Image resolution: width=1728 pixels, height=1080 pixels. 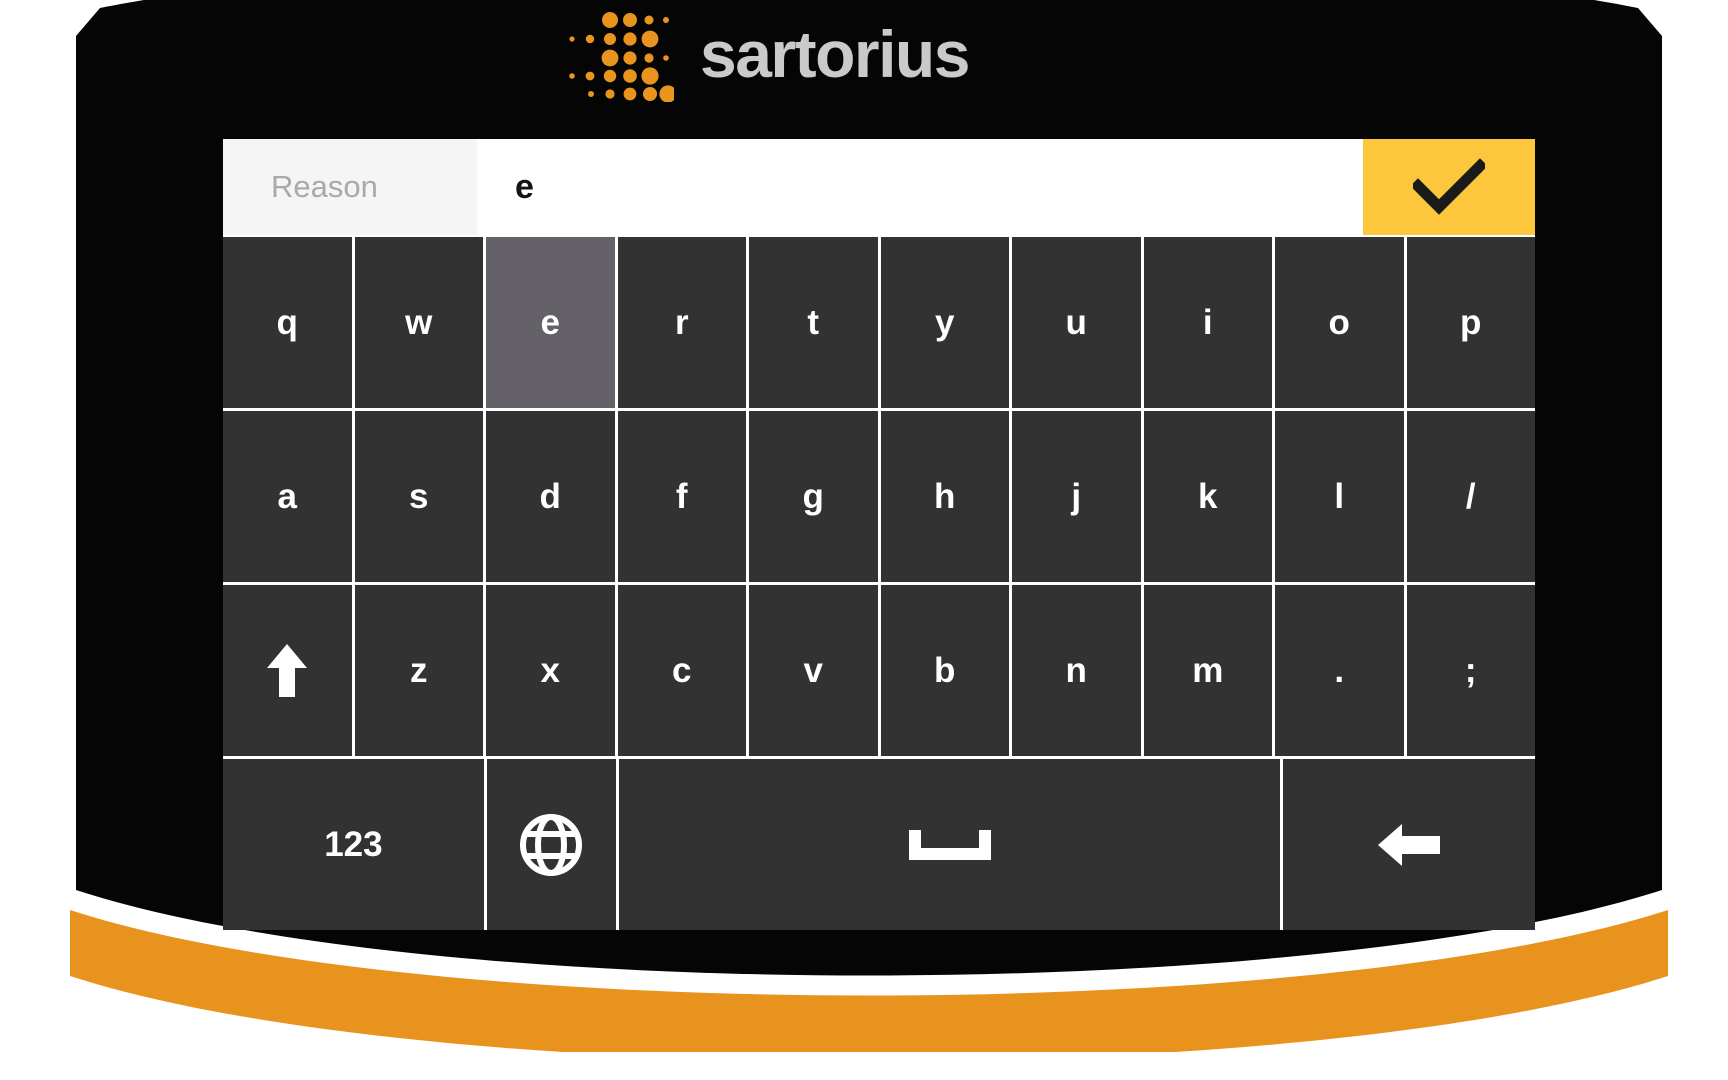 I want to click on key-x: x, so click(x=550, y=670).